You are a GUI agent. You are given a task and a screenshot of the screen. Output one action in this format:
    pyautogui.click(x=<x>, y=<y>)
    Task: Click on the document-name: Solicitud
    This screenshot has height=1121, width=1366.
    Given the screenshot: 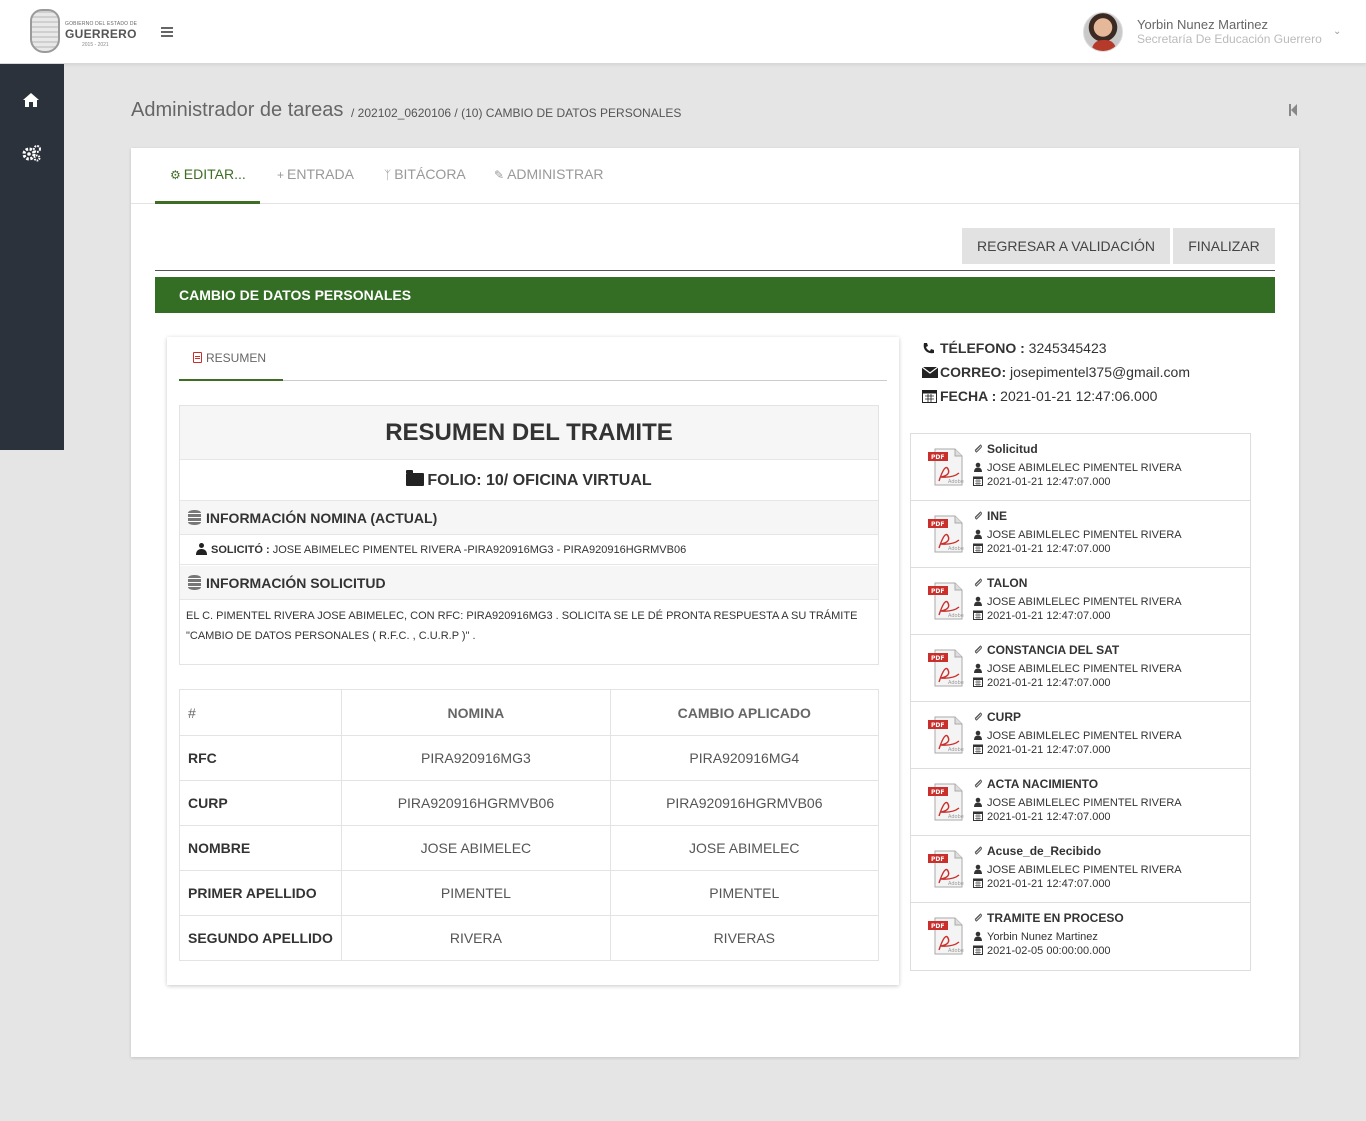 What is the action you would take?
    pyautogui.click(x=1005, y=449)
    